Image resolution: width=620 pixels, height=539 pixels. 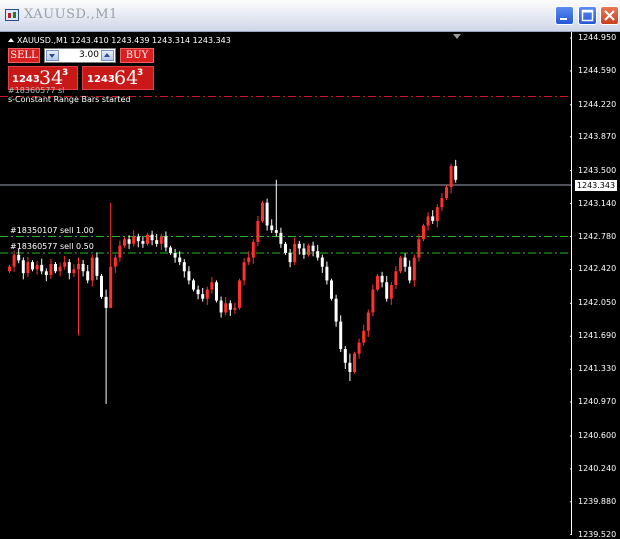 I want to click on chart-window-icon, so click(x=12, y=15).